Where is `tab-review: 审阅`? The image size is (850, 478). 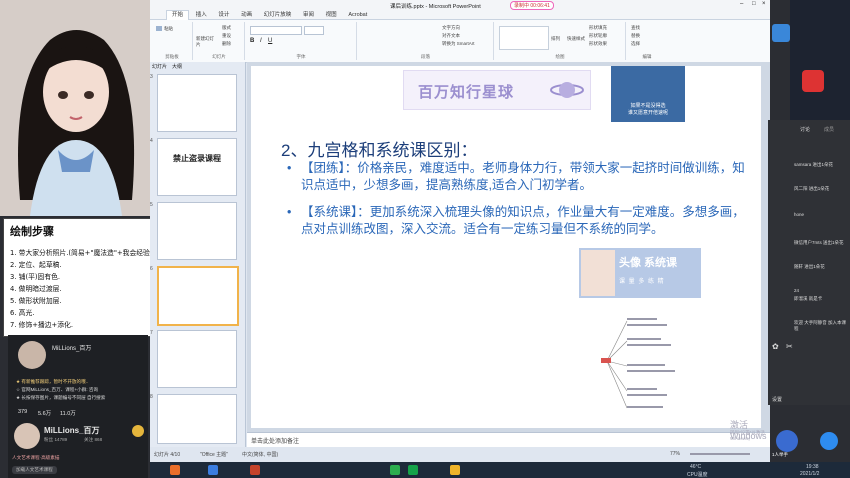 tab-review: 审阅 is located at coordinates (308, 15).